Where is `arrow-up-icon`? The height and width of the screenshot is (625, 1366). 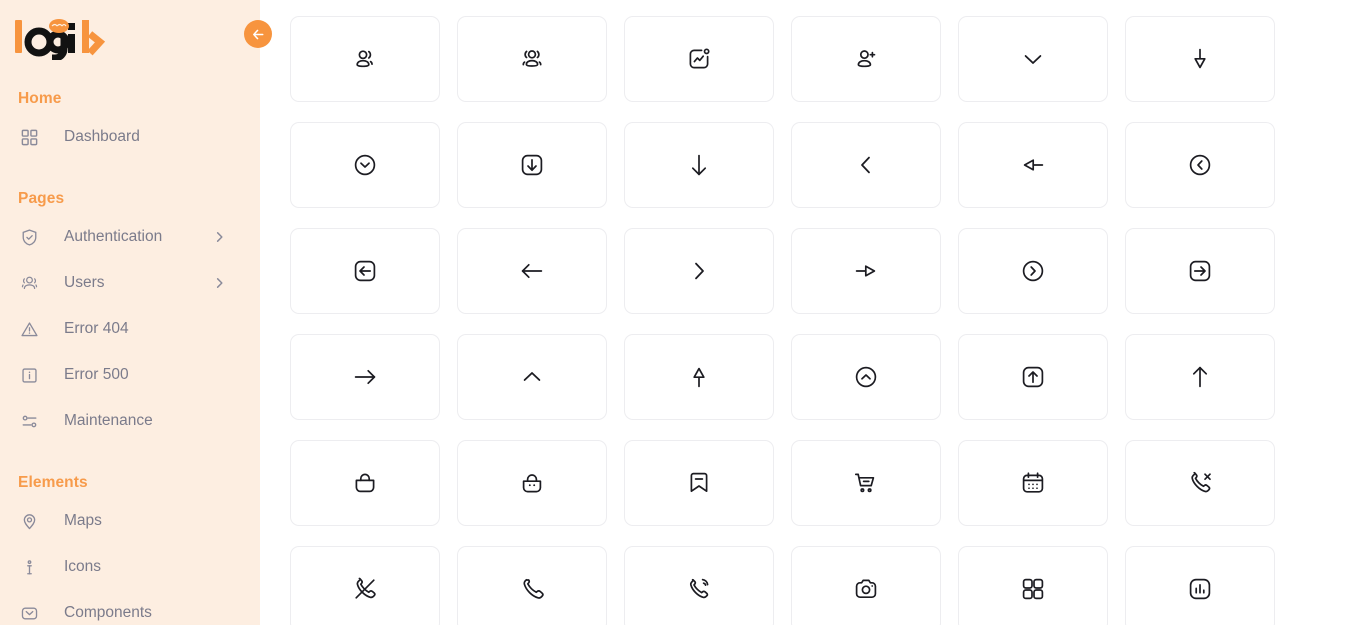 arrow-up-icon is located at coordinates (1200, 377).